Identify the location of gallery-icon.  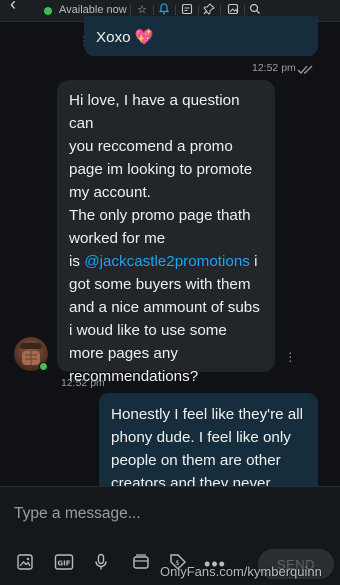
(233, 10).